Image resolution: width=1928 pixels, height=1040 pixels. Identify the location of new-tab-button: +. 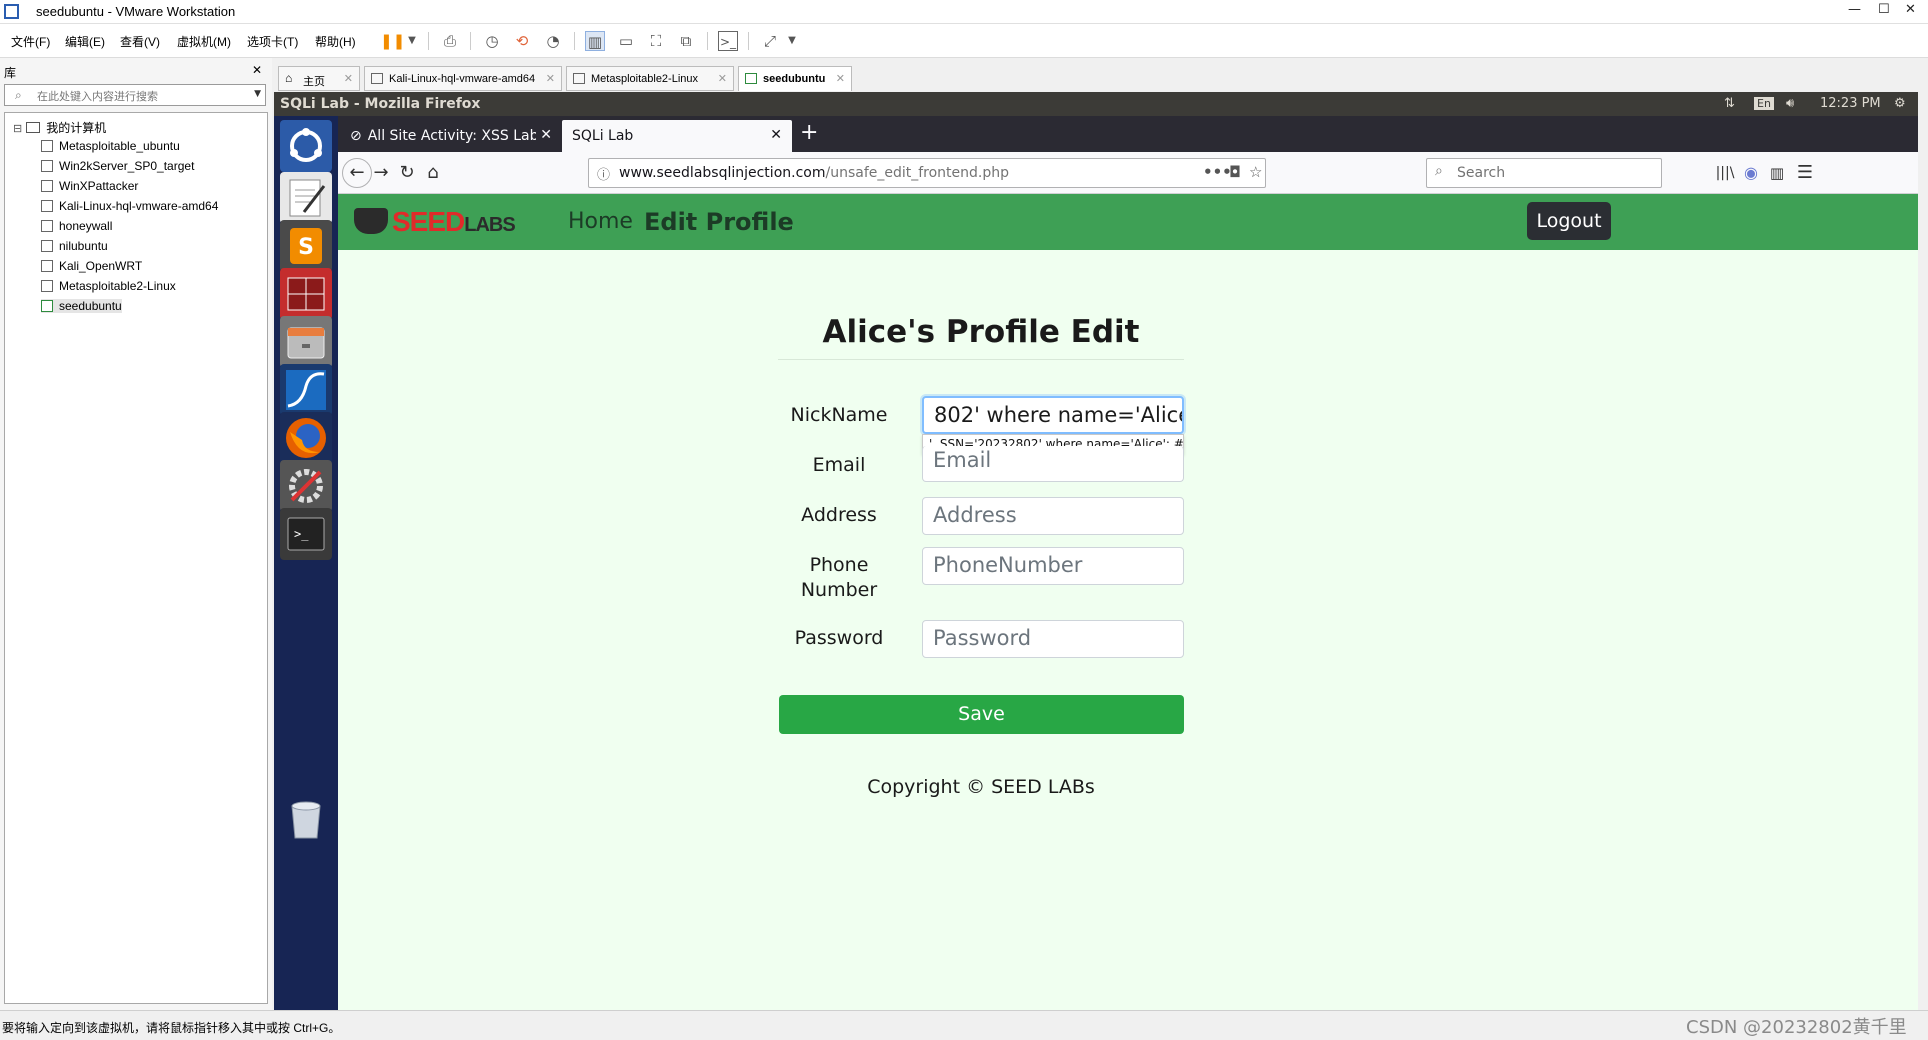
(809, 132).